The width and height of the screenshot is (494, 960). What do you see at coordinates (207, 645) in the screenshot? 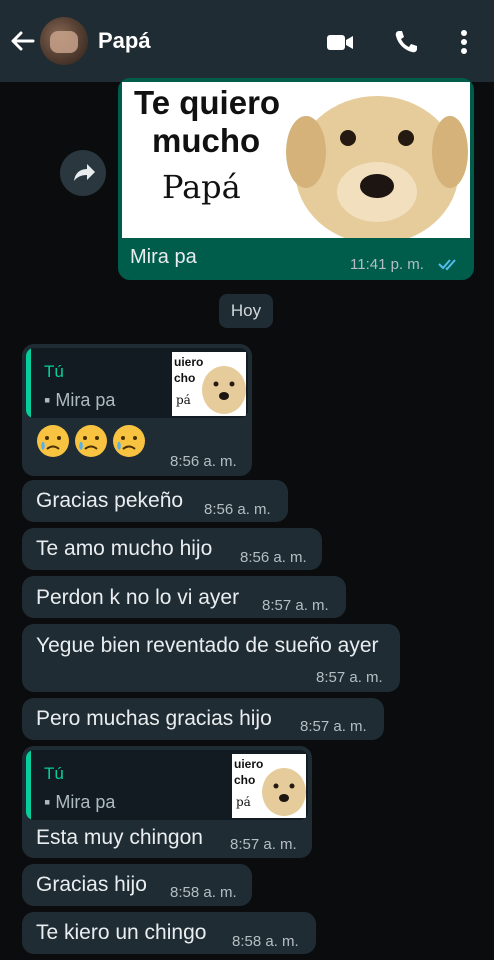
I see `message-text: Yegue bien reventado de sueño ayer` at bounding box center [207, 645].